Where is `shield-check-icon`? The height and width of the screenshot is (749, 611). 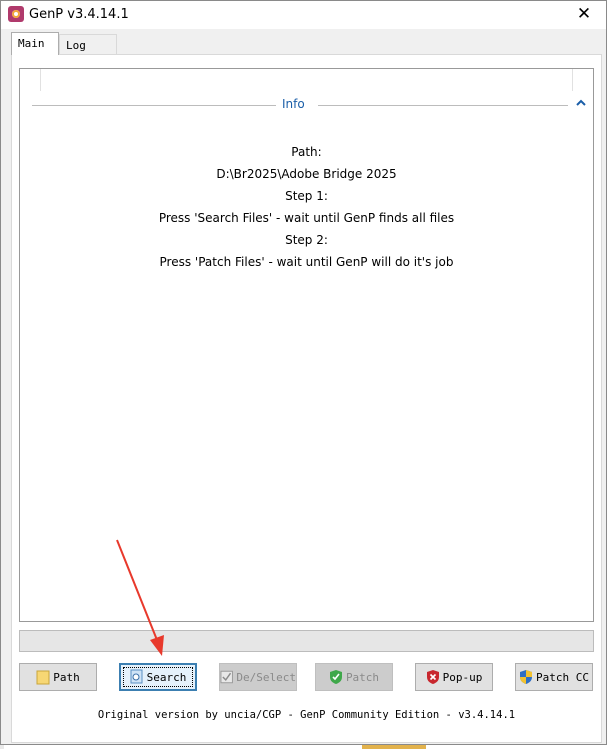
shield-check-icon is located at coordinates (335, 677).